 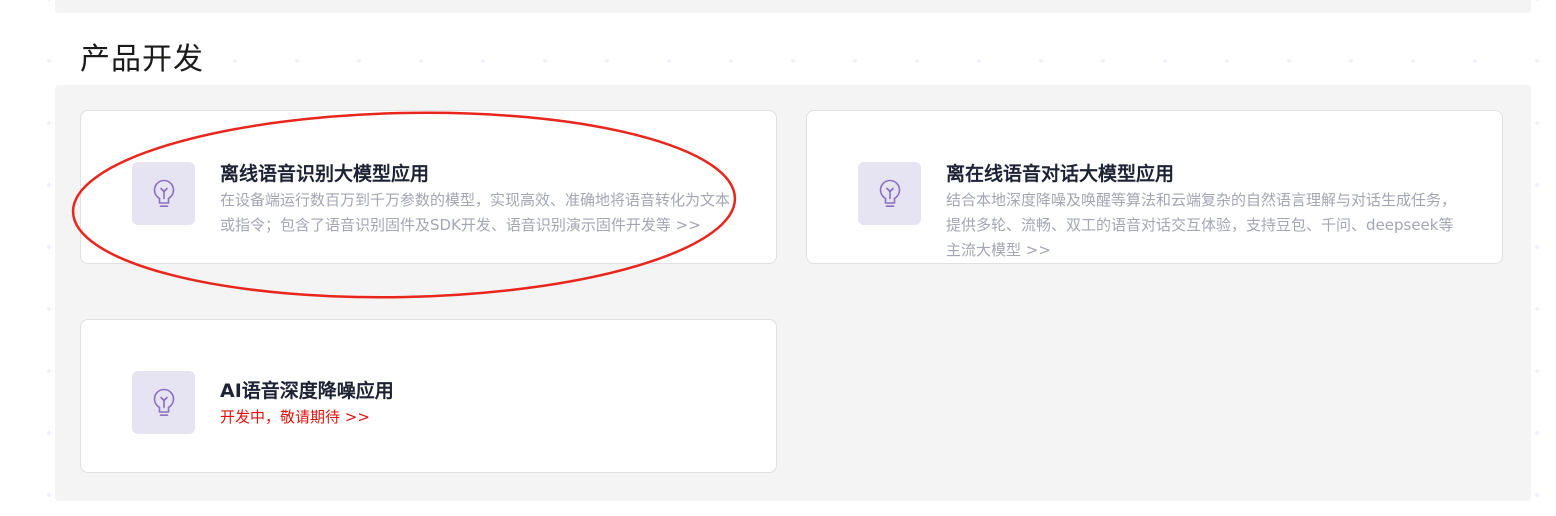 I want to click on section-title: 产品开发, so click(x=142, y=59).